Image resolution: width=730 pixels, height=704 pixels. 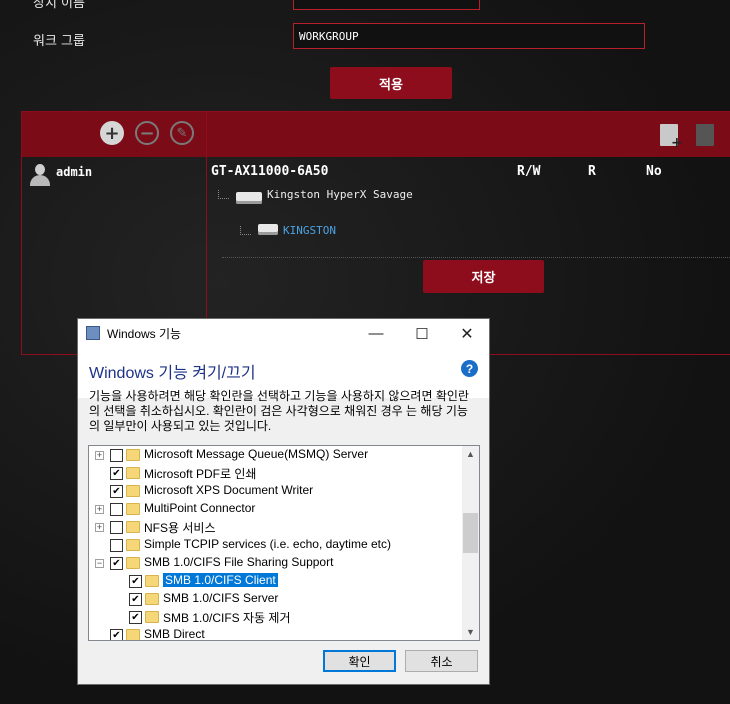 I want to click on dialog-title: Windows 기능, so click(x=144, y=334).